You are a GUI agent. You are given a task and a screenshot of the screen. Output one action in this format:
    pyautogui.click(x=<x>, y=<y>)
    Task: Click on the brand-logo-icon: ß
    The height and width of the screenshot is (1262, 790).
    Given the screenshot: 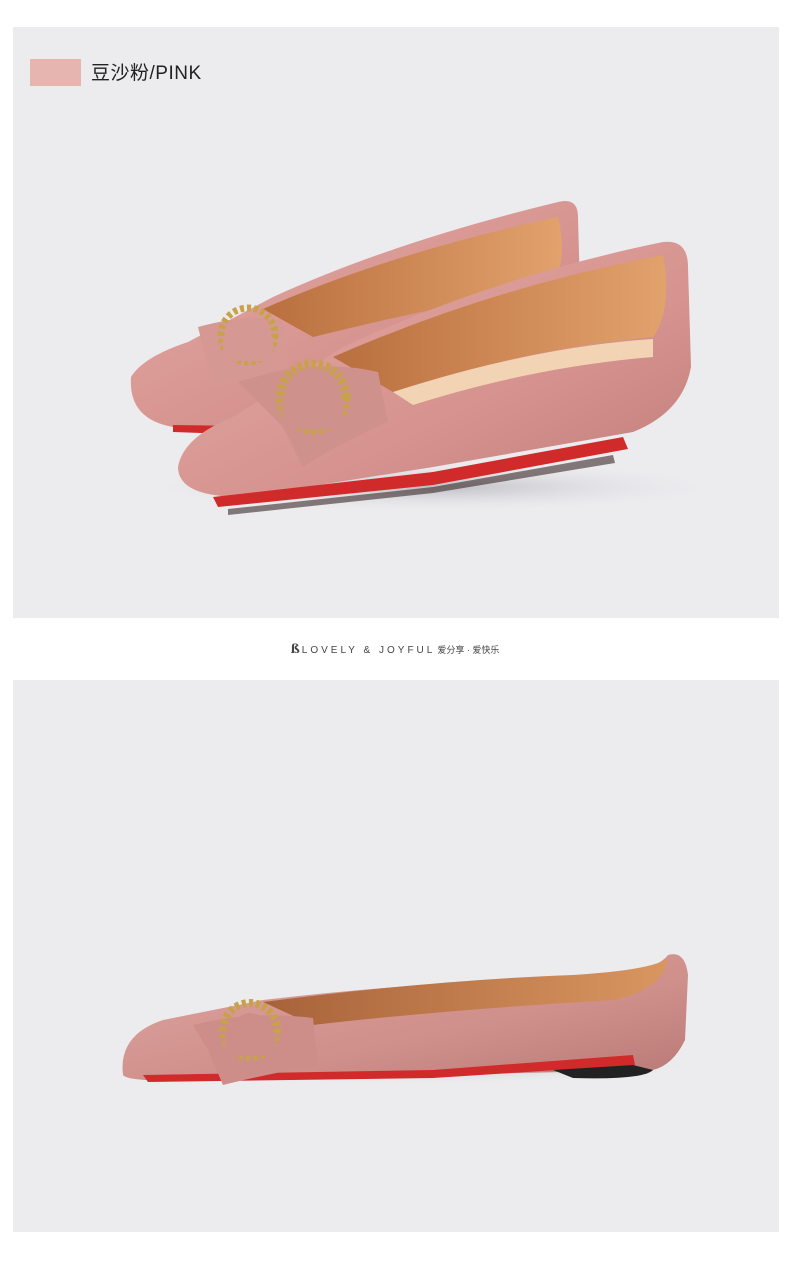 What is the action you would take?
    pyautogui.click(x=295, y=649)
    